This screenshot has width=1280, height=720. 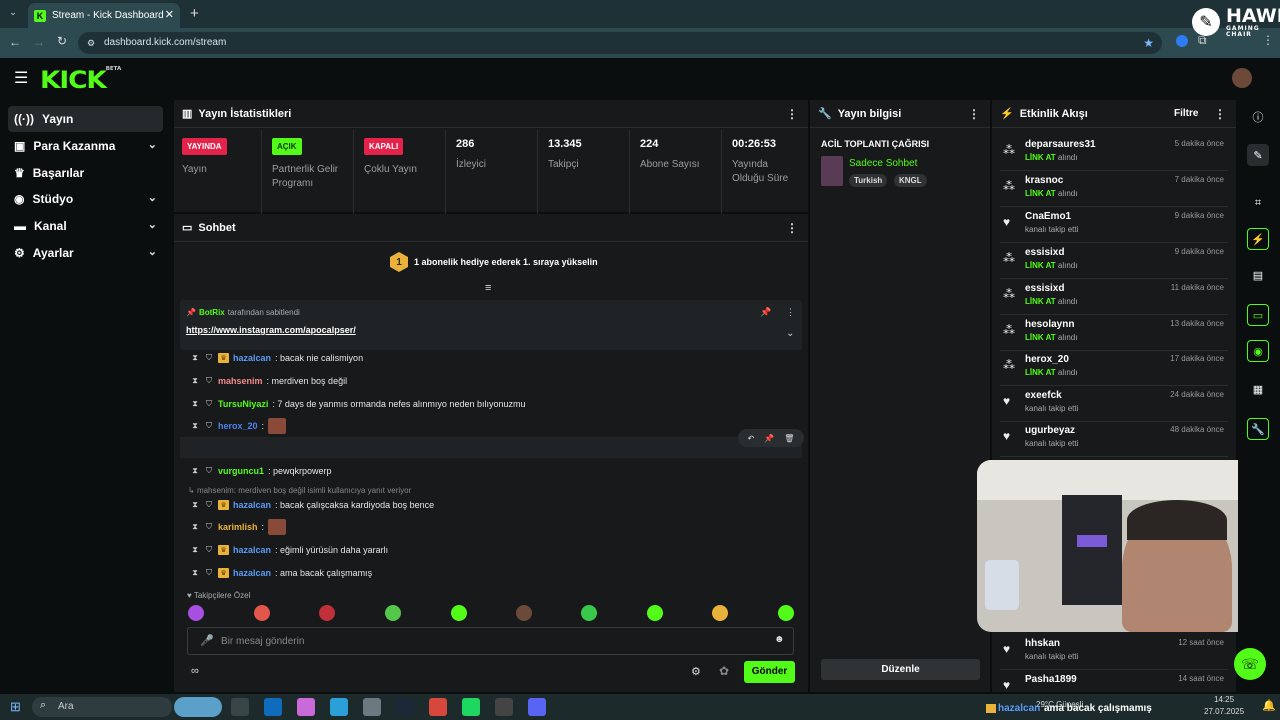 I want to click on category-name: Sadece Sohbet, so click(x=883, y=163).